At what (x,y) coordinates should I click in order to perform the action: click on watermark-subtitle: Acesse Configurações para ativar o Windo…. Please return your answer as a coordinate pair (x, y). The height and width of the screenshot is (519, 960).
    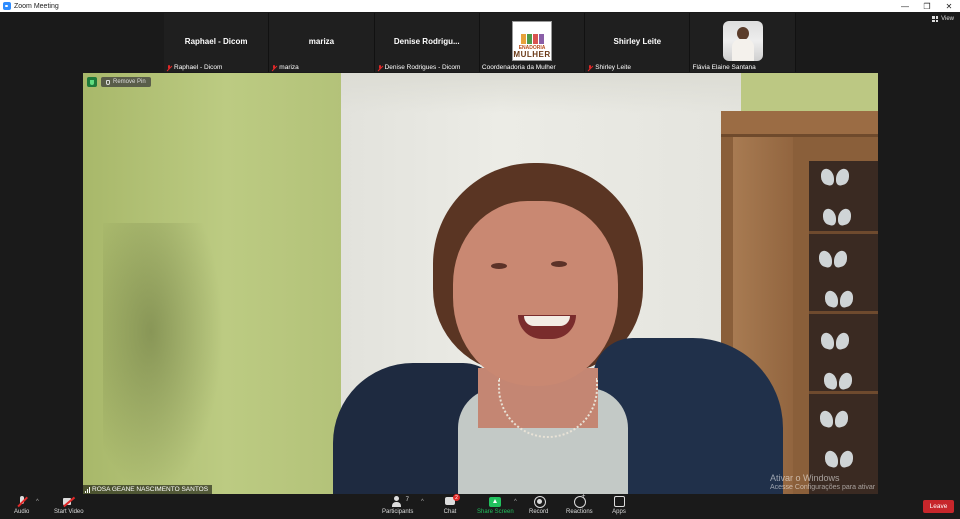
    Looking at the image, I should click on (823, 487).